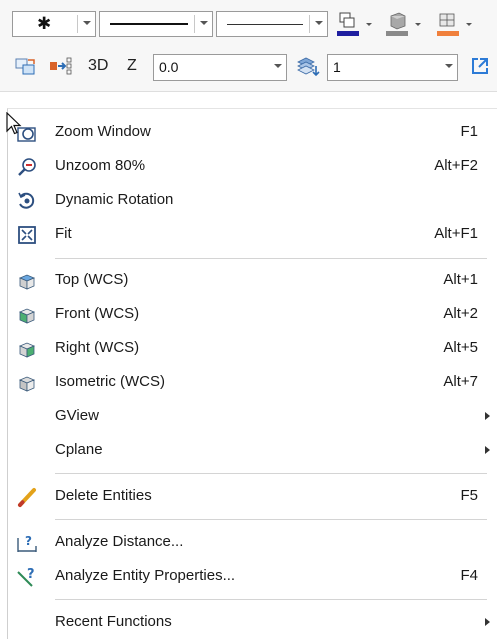  Describe the element at coordinates (252, 496) in the screenshot. I see `menu-item-delete-entities: Delete Entities F5` at that location.